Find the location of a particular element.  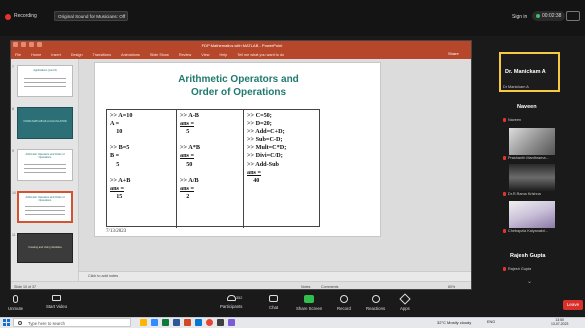

host-label: Dr Manickam A is located at coordinates (516, 87).